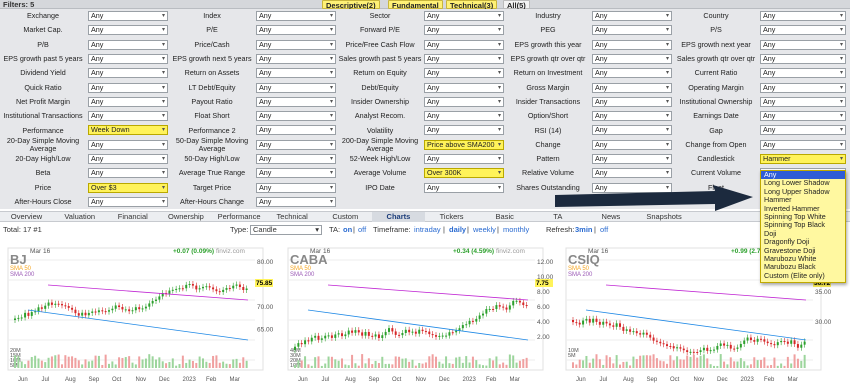 Image resolution: width=850 pixels, height=385 pixels. What do you see at coordinates (128, 130) in the screenshot?
I see `filter-select: Week Down ▾` at bounding box center [128, 130].